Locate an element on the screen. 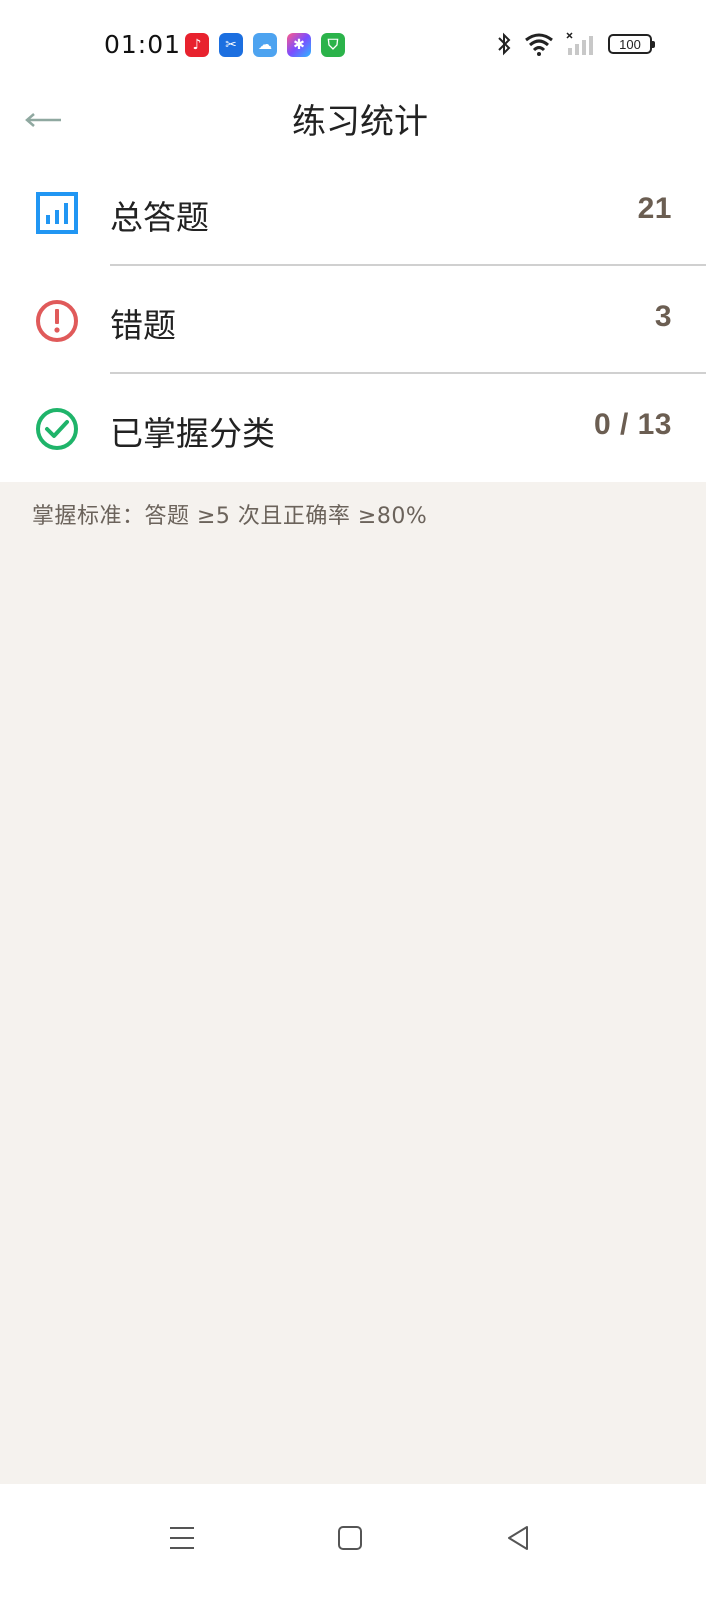 The image size is (720, 1600). system-nav-bar is located at coordinates (360, 1542).